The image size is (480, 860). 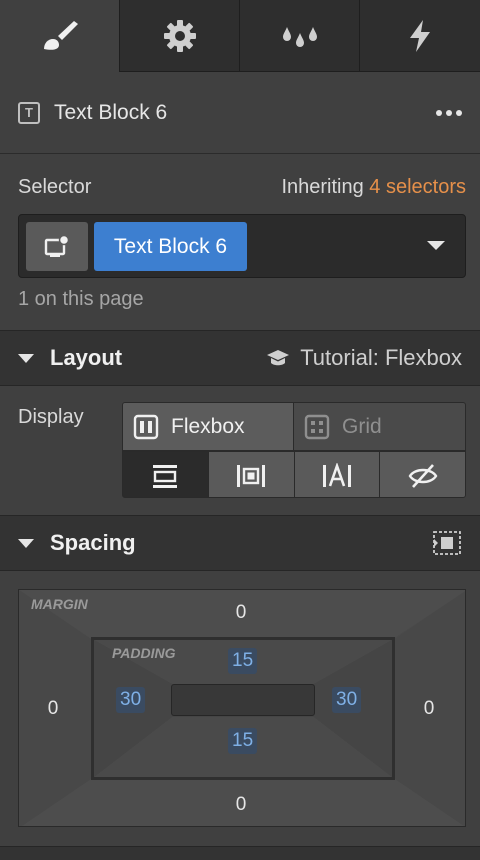 What do you see at coordinates (240, 358) in the screenshot?
I see `layout-section-header: Layout Tutorial: Flexbox` at bounding box center [240, 358].